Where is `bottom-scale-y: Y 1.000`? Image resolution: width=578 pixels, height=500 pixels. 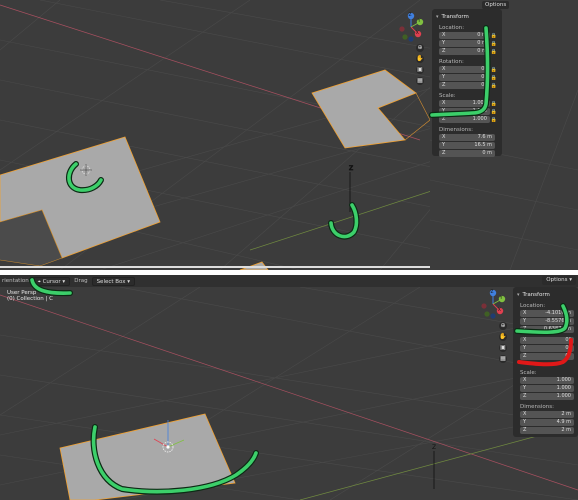 bottom-scale-y: Y 1.000 is located at coordinates (547, 388).